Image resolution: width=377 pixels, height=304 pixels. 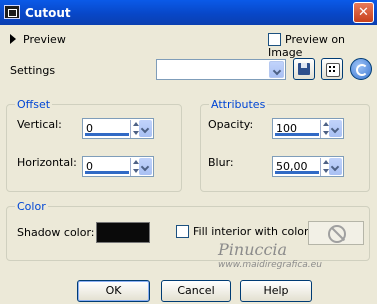 What do you see at coordinates (123, 232) in the screenshot?
I see `shadow-color-swatch` at bounding box center [123, 232].